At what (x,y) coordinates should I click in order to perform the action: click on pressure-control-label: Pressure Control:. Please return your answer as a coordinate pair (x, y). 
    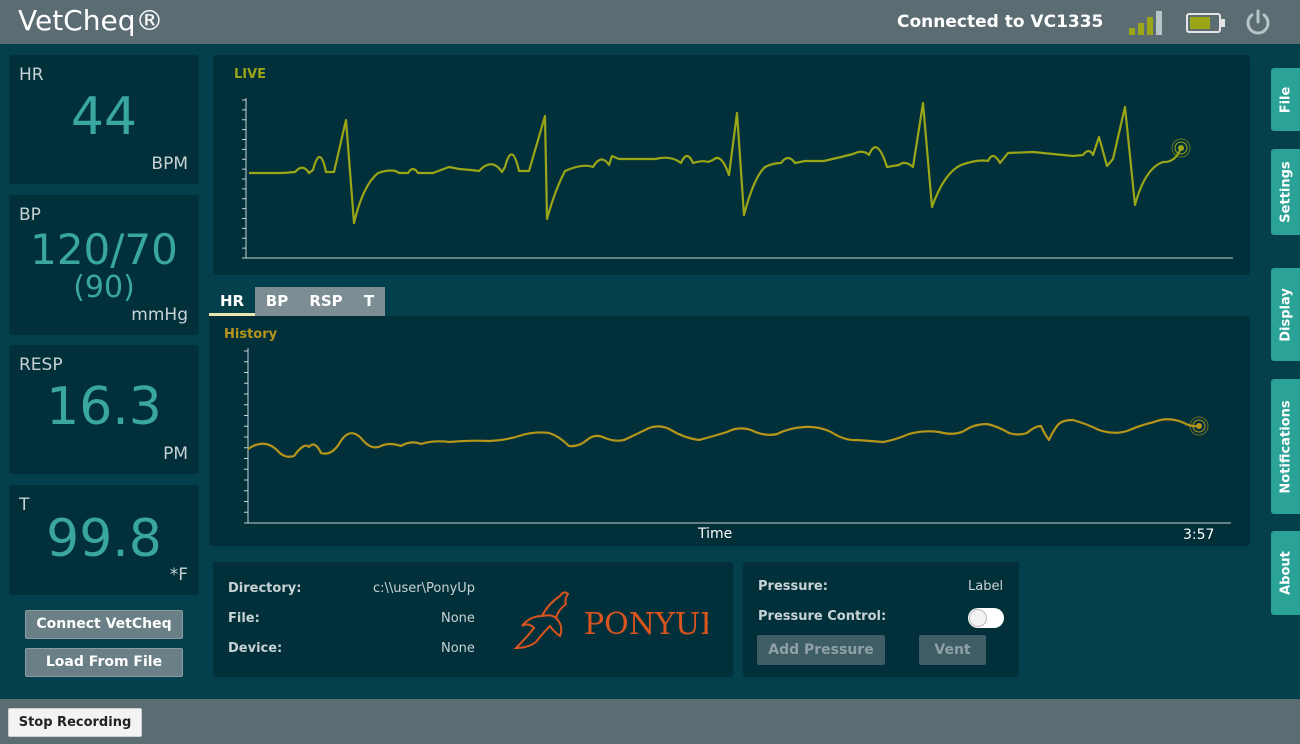
    Looking at the image, I should click on (822, 616).